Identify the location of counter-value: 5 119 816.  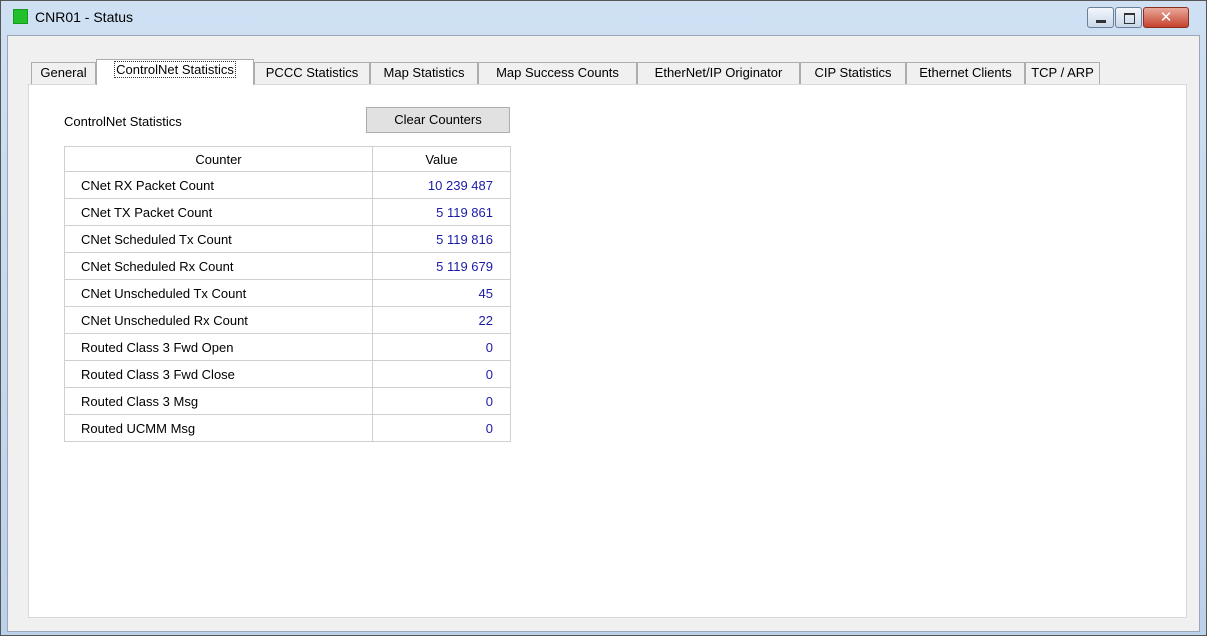
(441, 239).